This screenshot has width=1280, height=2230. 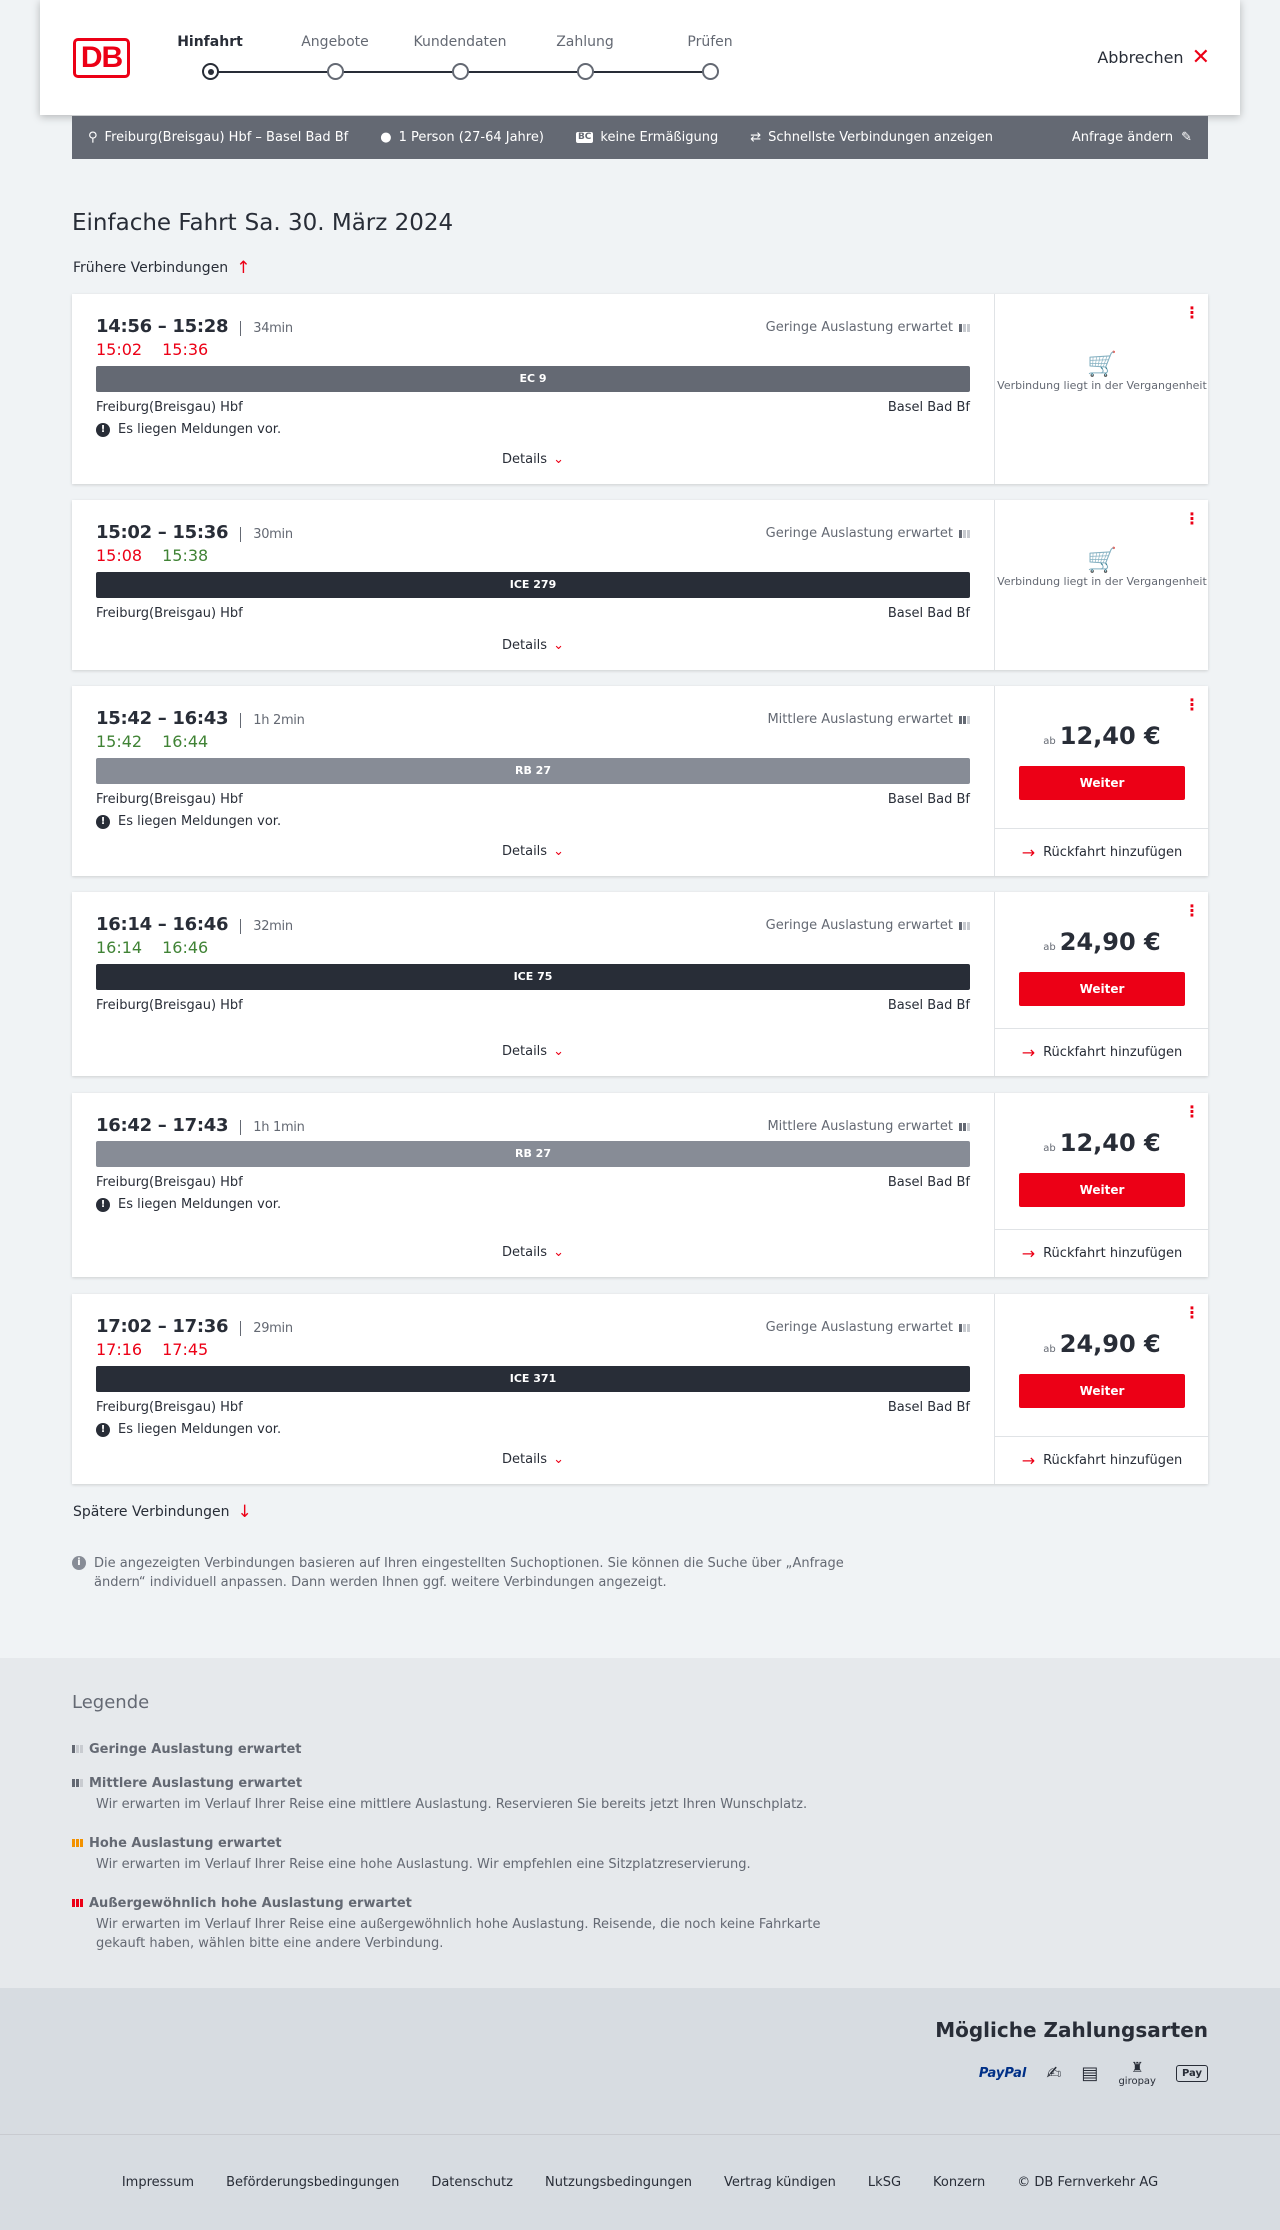 What do you see at coordinates (103, 1204) in the screenshot?
I see `warning-icon: !` at bounding box center [103, 1204].